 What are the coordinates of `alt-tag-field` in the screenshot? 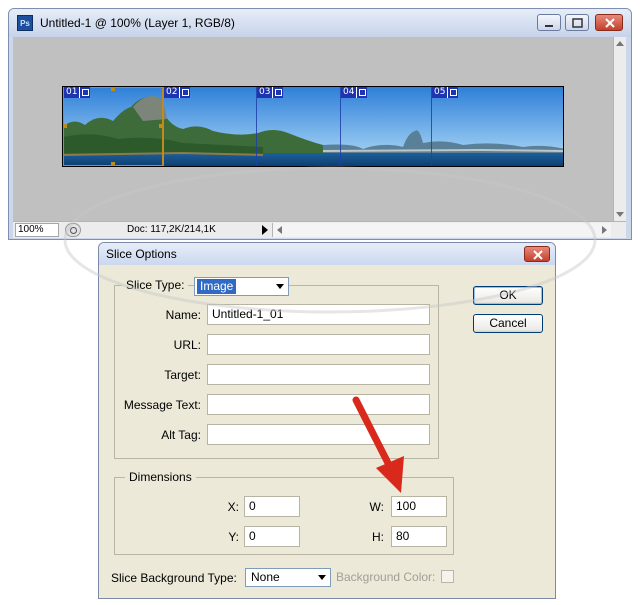 It's located at (318, 434).